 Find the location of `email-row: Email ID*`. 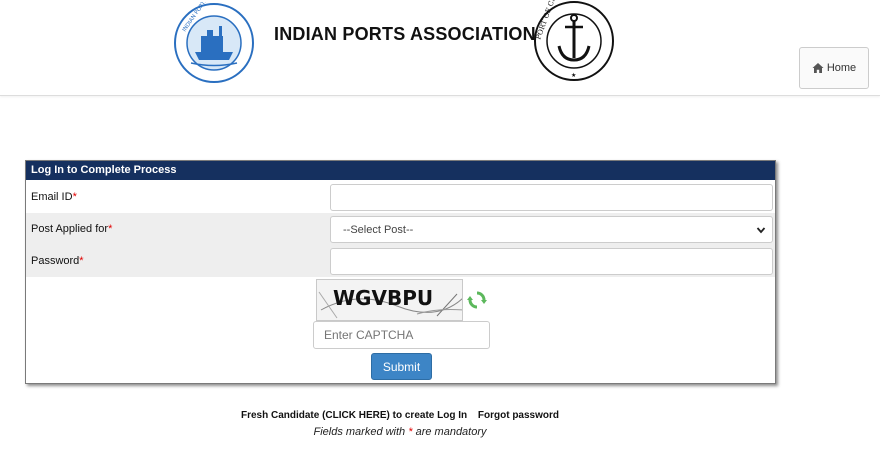

email-row: Email ID* is located at coordinates (400, 197).